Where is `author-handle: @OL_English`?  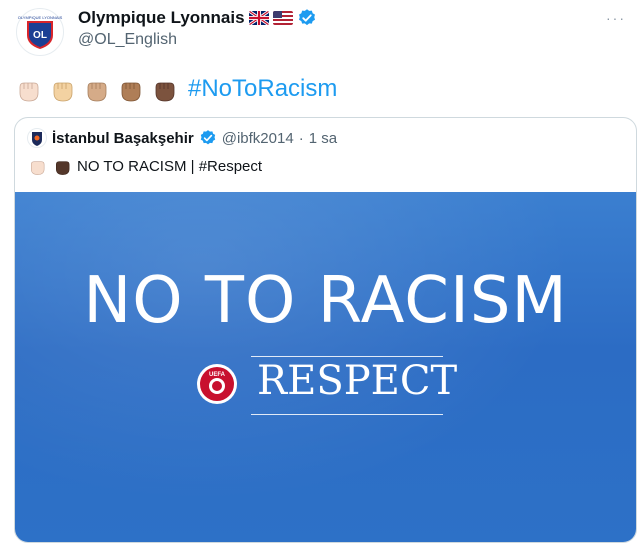
author-handle: @OL_English is located at coordinates (127, 40).